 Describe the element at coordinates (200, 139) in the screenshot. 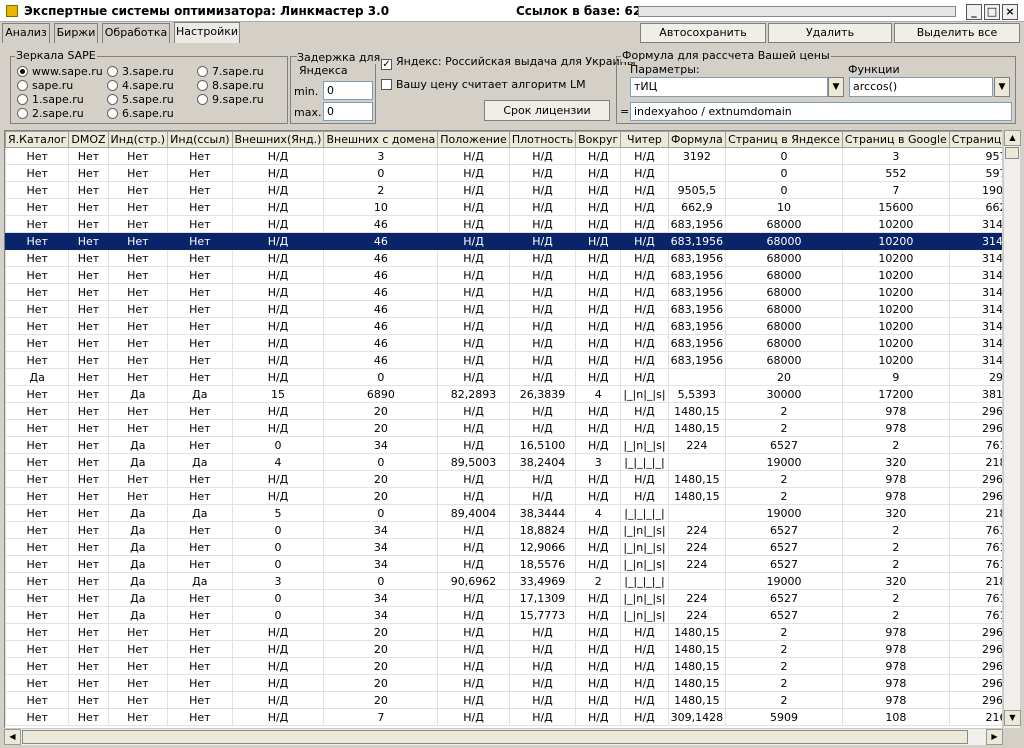

I see `column-header: Инд(ссыл)` at that location.